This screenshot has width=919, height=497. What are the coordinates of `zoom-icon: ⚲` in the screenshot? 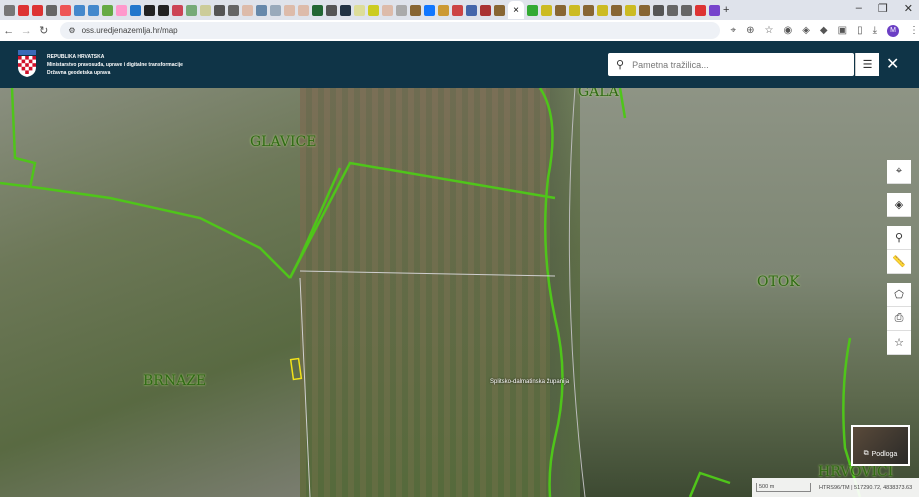 It's located at (899, 238).